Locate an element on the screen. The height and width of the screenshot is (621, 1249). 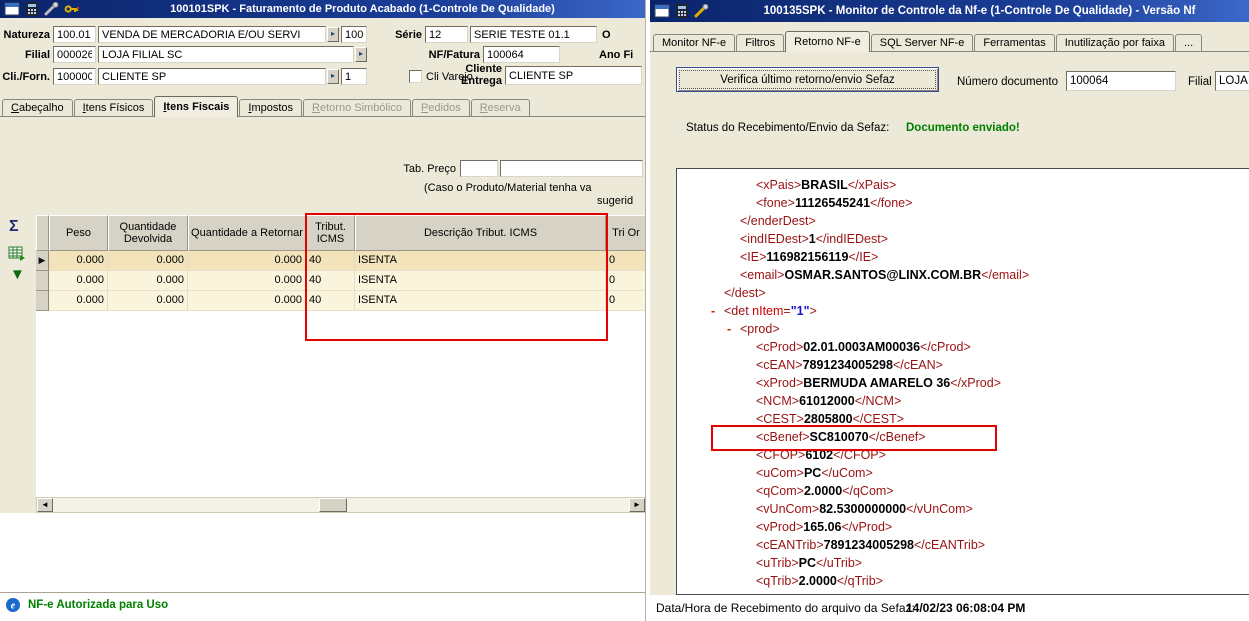
cli-forn-desc-field is located at coordinates (212, 76).